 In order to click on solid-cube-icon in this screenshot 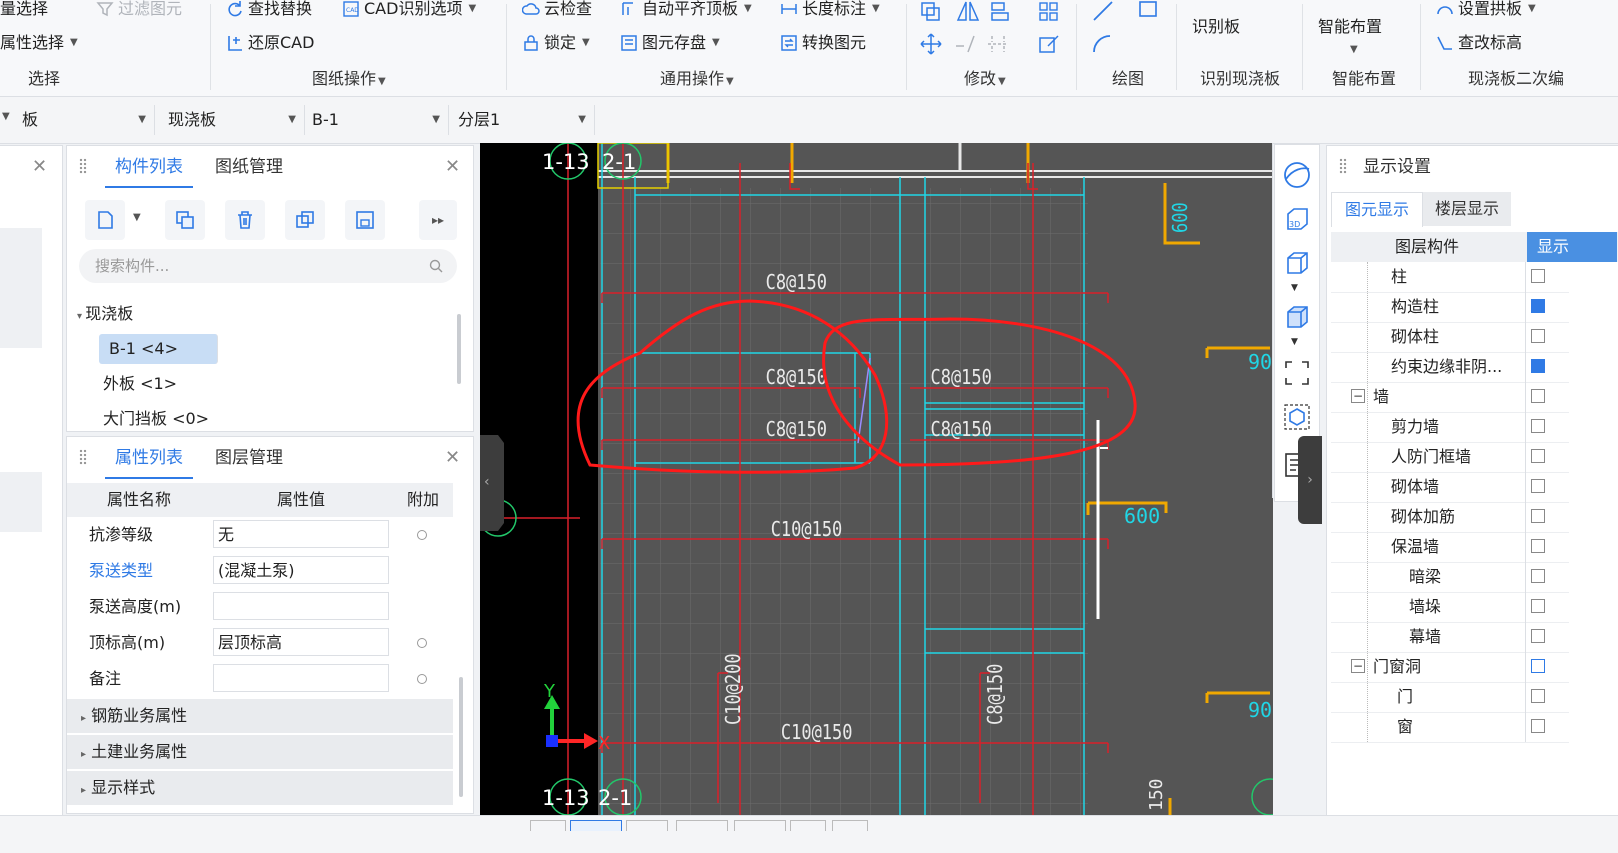, I will do `click(1297, 317)`.